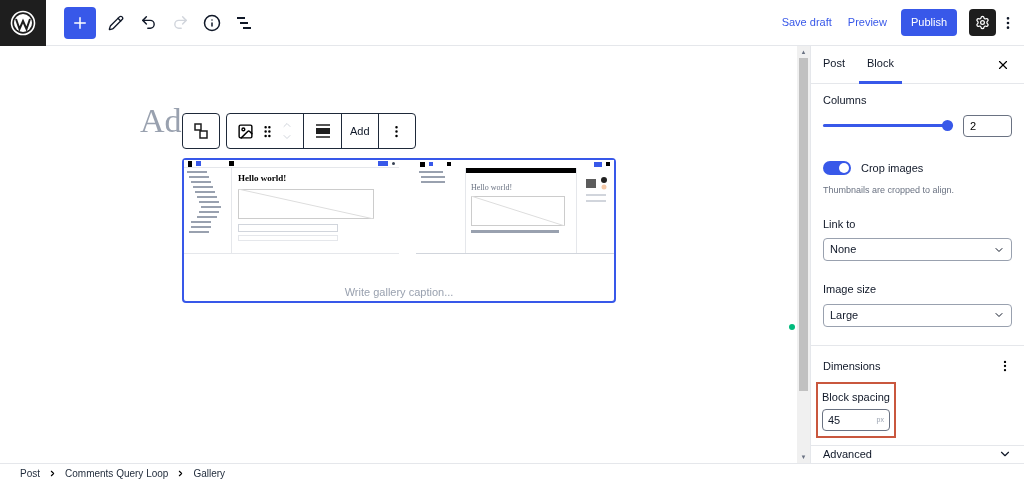 This screenshot has height=482, width=1024. I want to click on add-button: Add, so click(360, 131).